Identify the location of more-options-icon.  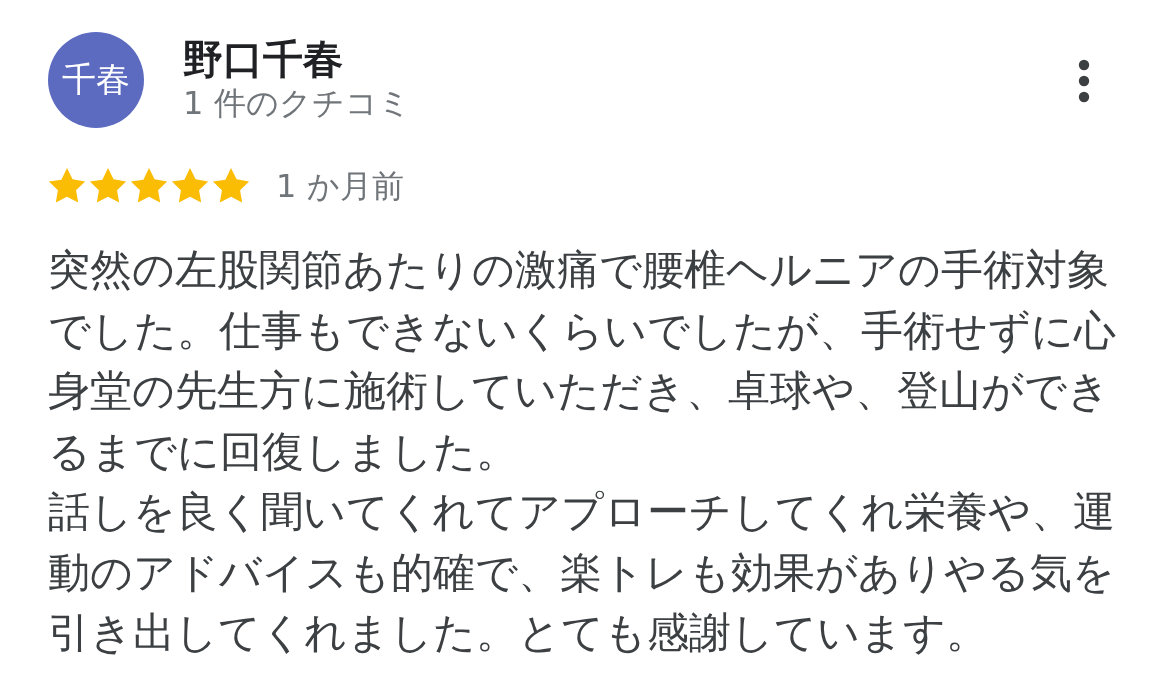
(1084, 81).